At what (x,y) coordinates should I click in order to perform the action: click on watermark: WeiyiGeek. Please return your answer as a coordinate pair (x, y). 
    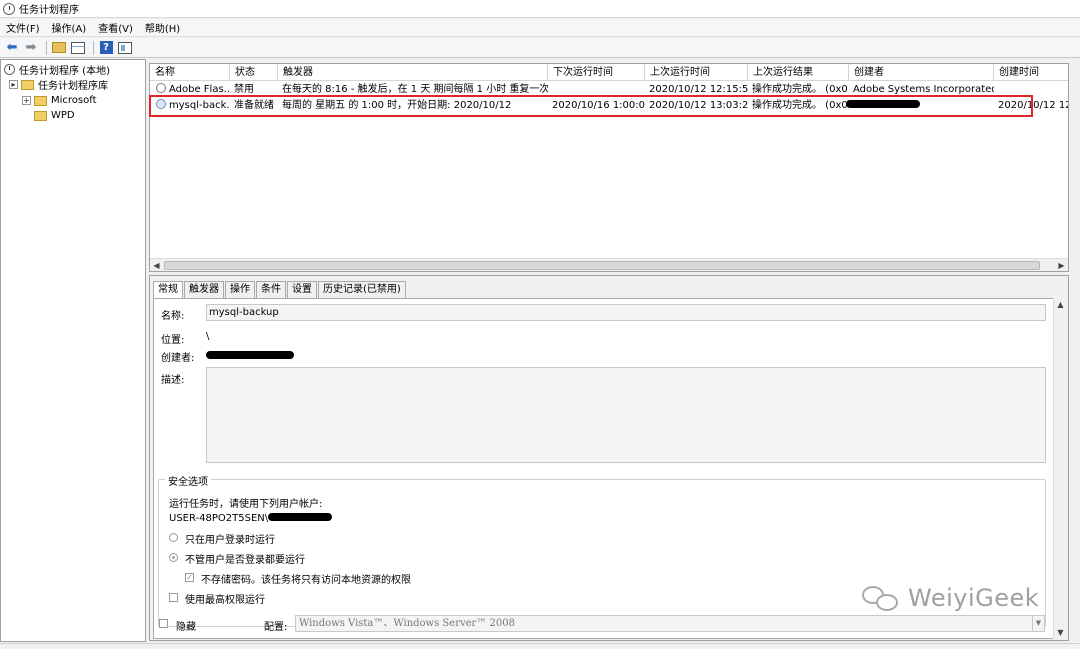
    Looking at the image, I should click on (950, 598).